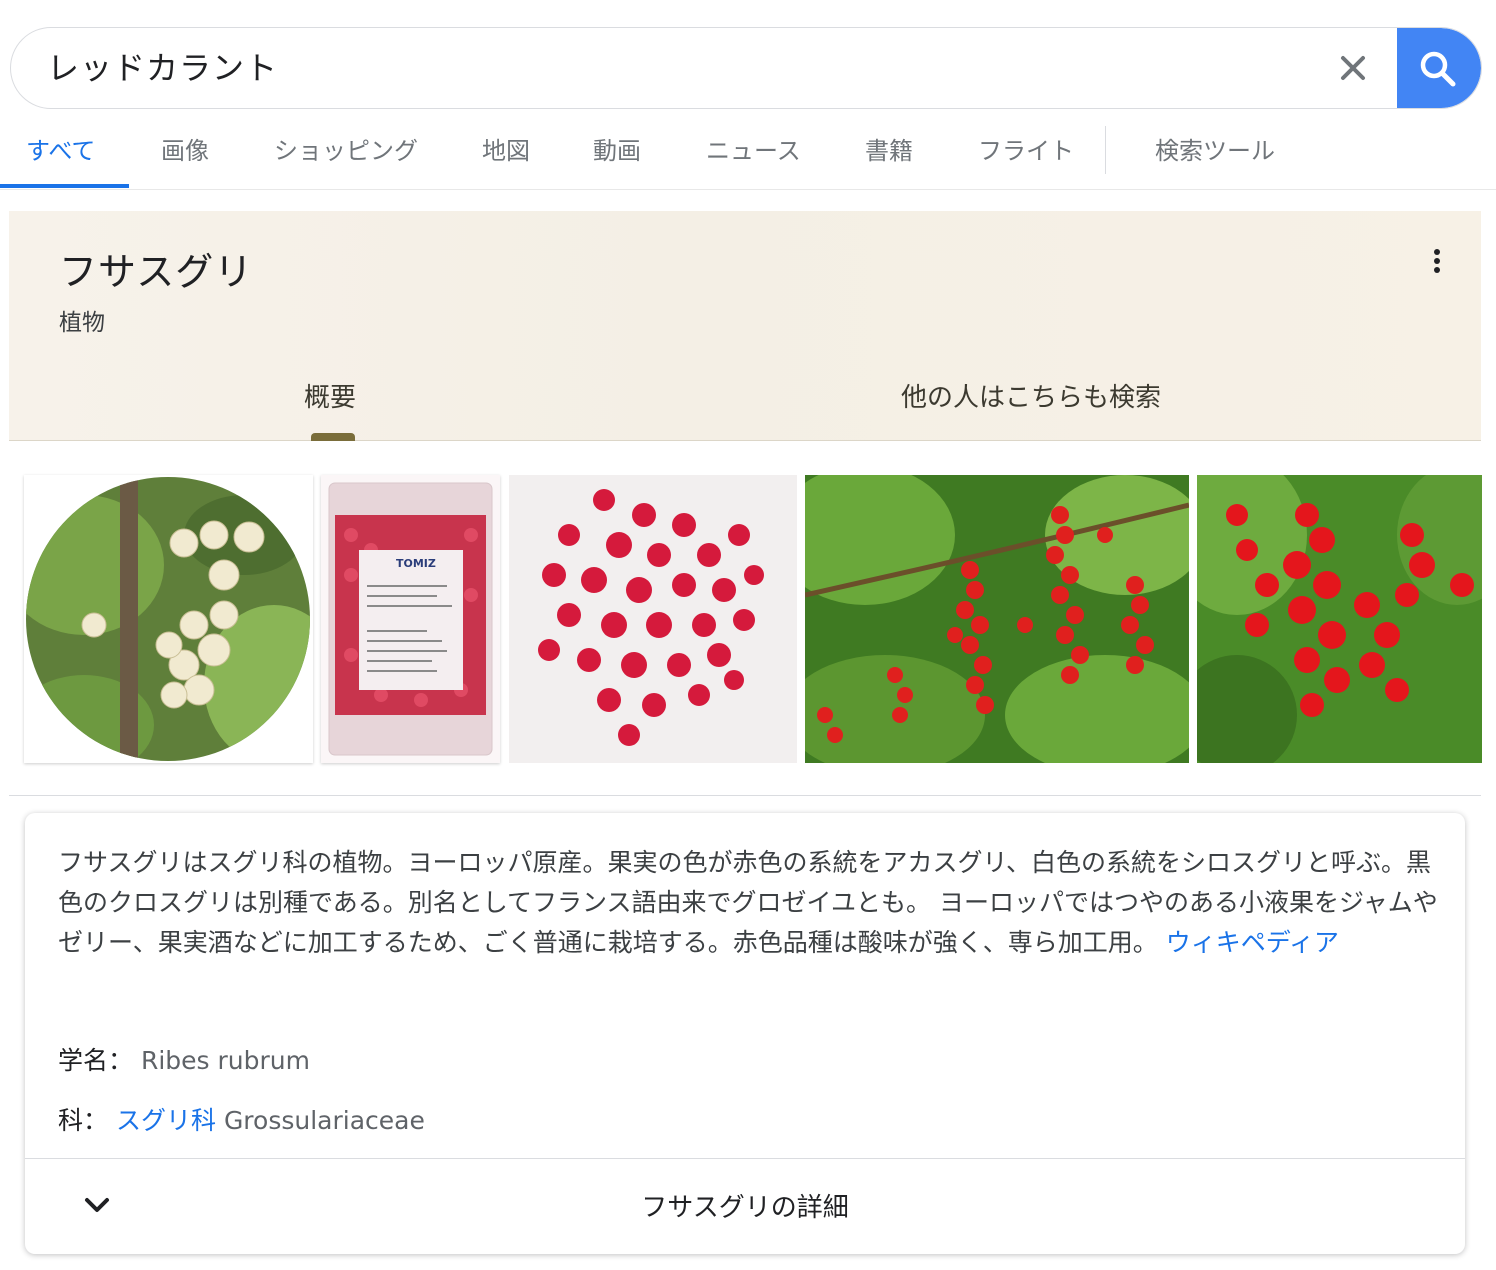  I want to click on image-redcurrant-closeup, so click(1339, 619).